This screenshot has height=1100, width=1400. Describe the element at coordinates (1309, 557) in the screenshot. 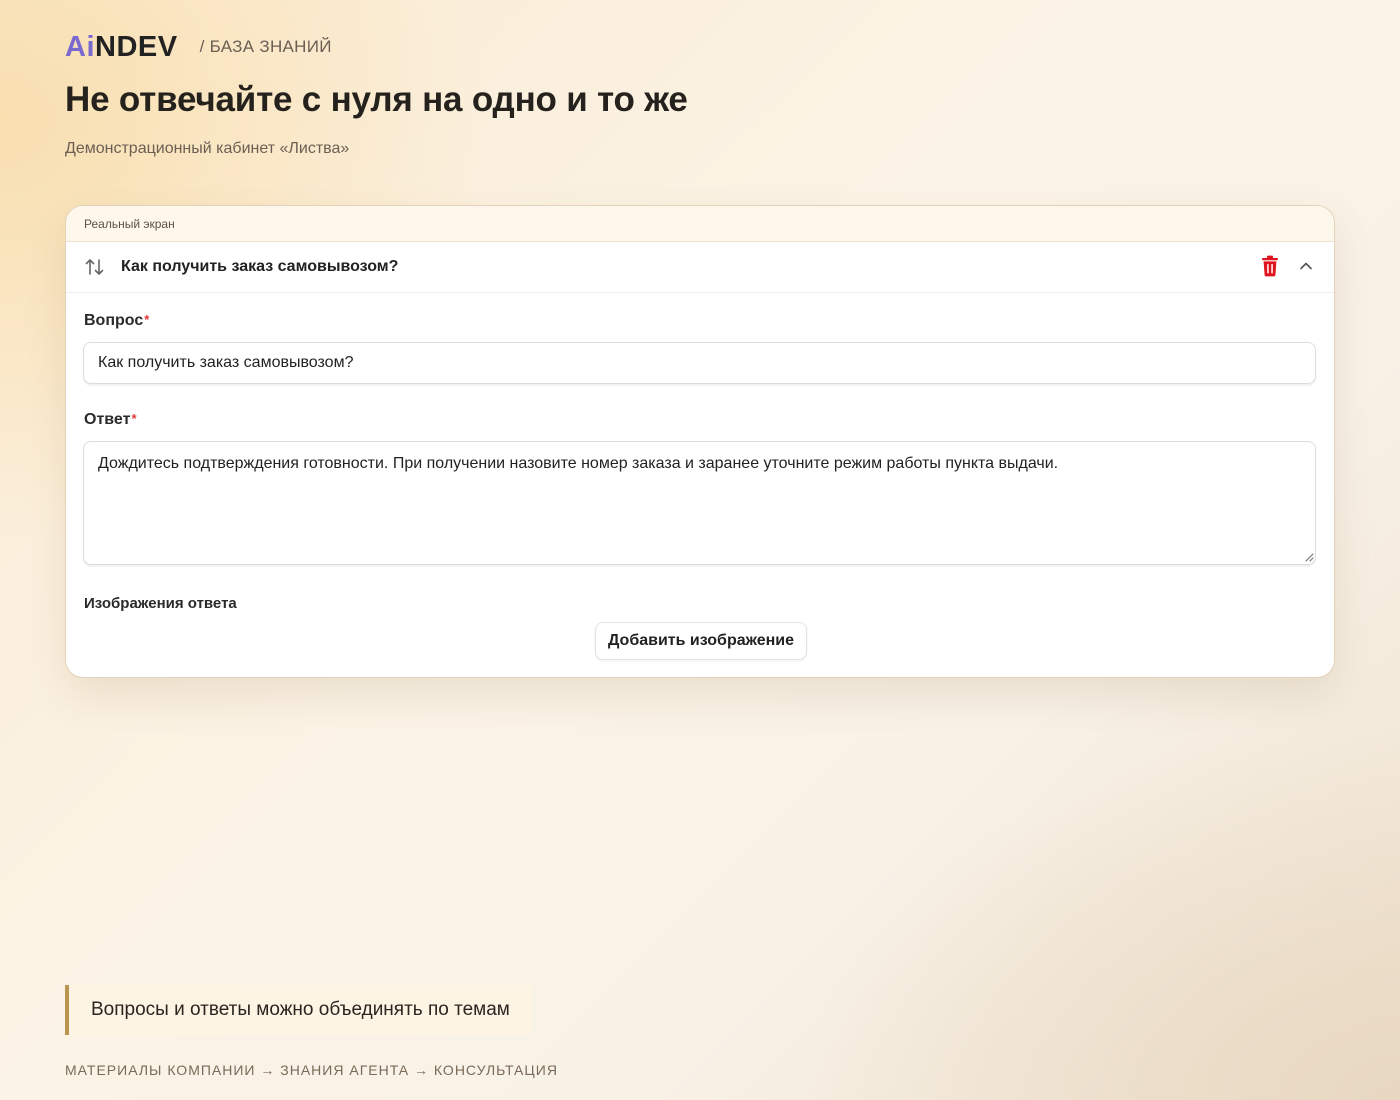

I see `resize-handle-icon` at that location.